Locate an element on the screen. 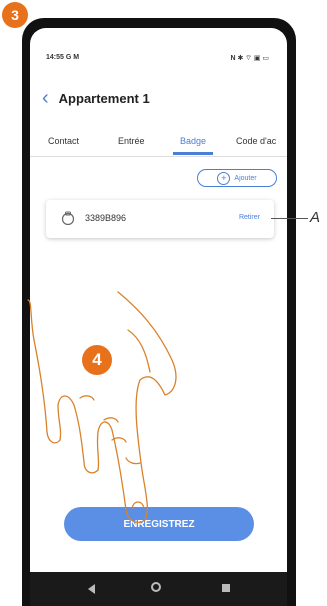  active-tab-indicator is located at coordinates (193, 153).